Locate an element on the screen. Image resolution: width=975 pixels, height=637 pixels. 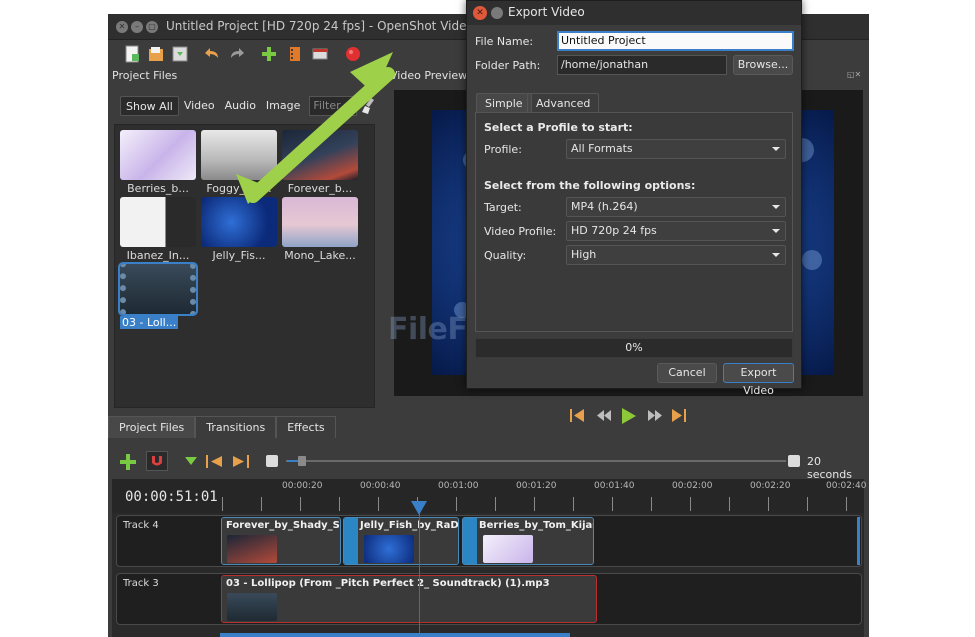
zoom-level-label: 20 seconds is located at coordinates (829, 468).